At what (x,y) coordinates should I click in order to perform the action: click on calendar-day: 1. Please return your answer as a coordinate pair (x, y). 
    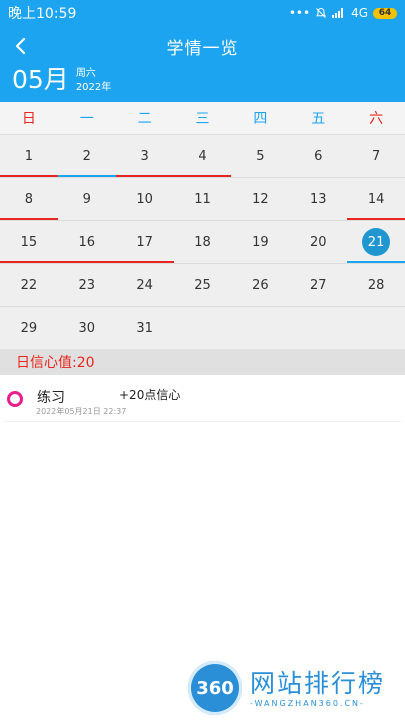
    Looking at the image, I should click on (29, 156).